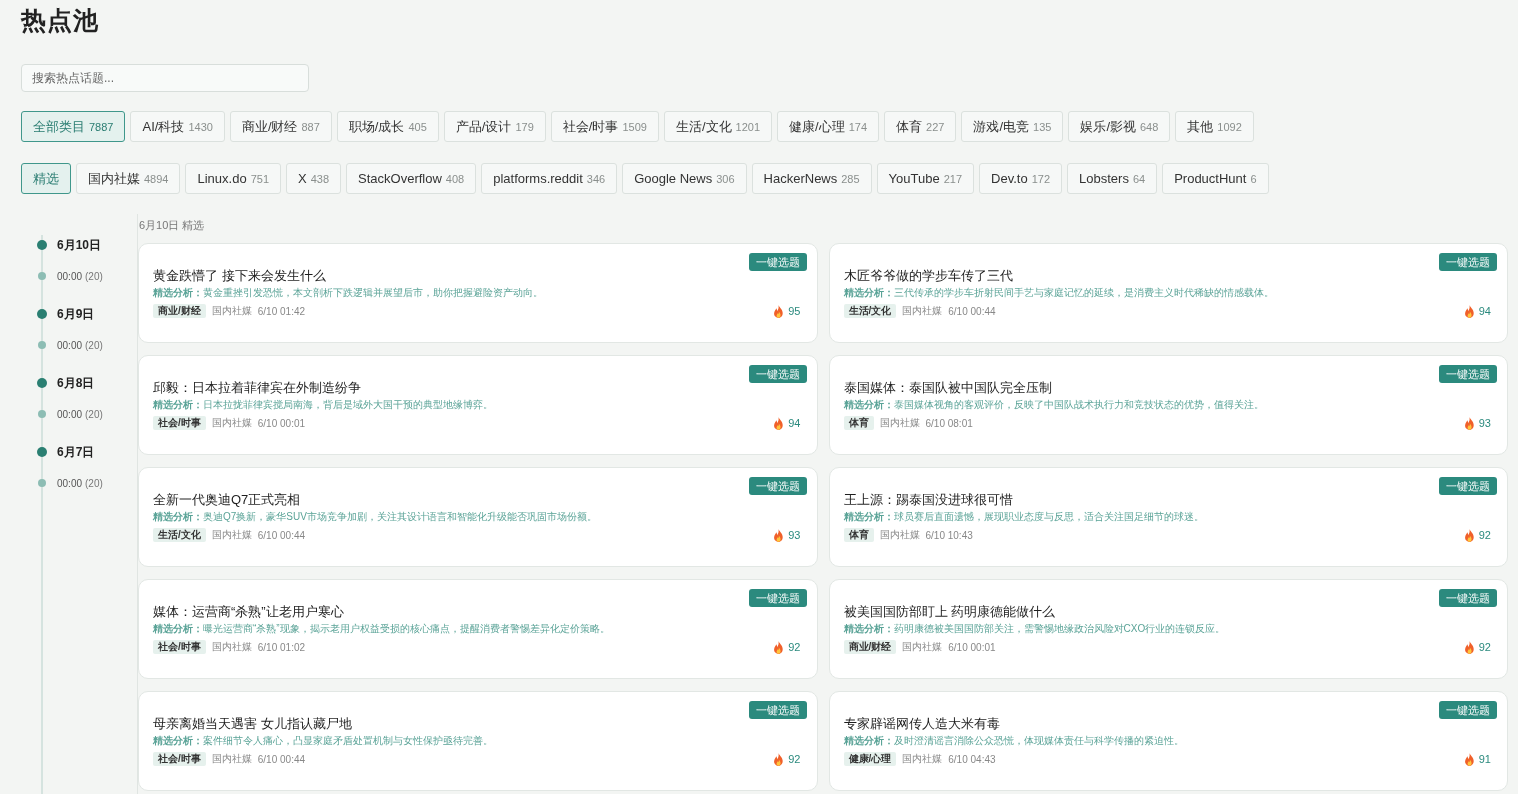  What do you see at coordinates (718, 126) in the screenshot?
I see `category-filter: 生活/文化 1201` at bounding box center [718, 126].